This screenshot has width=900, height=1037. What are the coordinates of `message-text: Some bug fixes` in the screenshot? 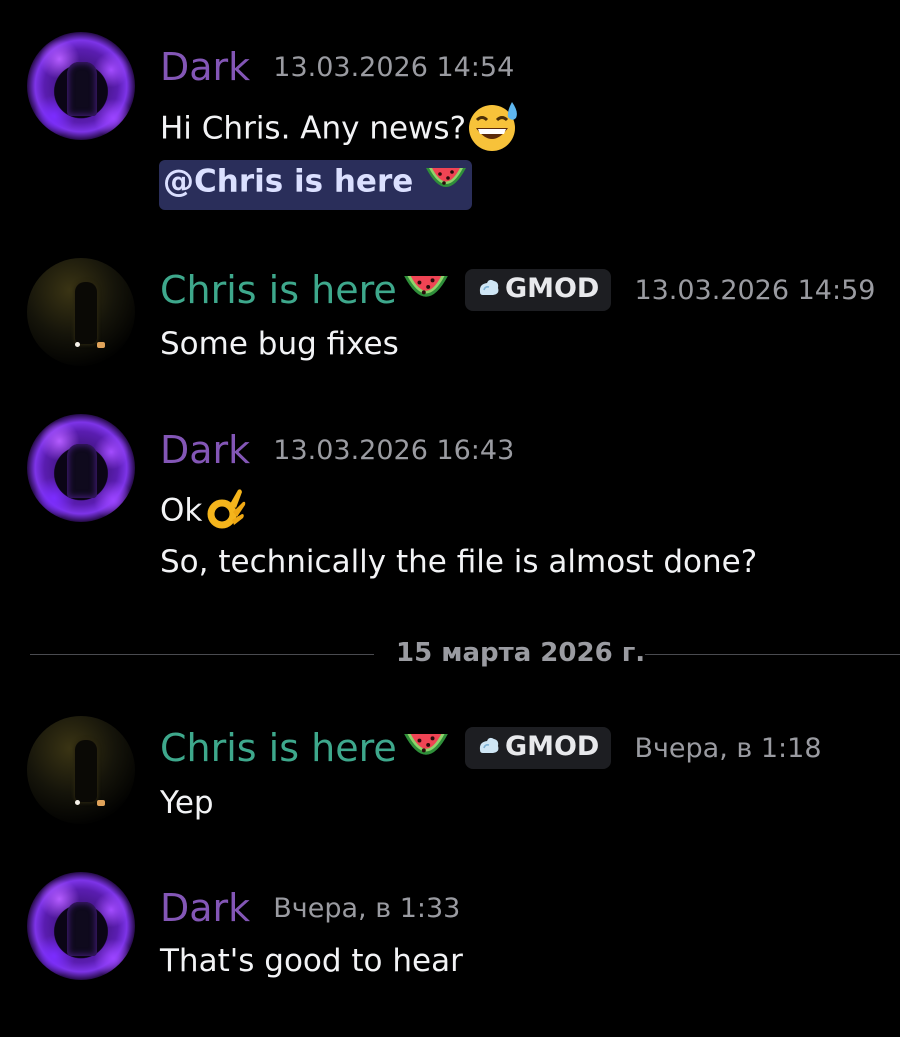 It's located at (279, 344).